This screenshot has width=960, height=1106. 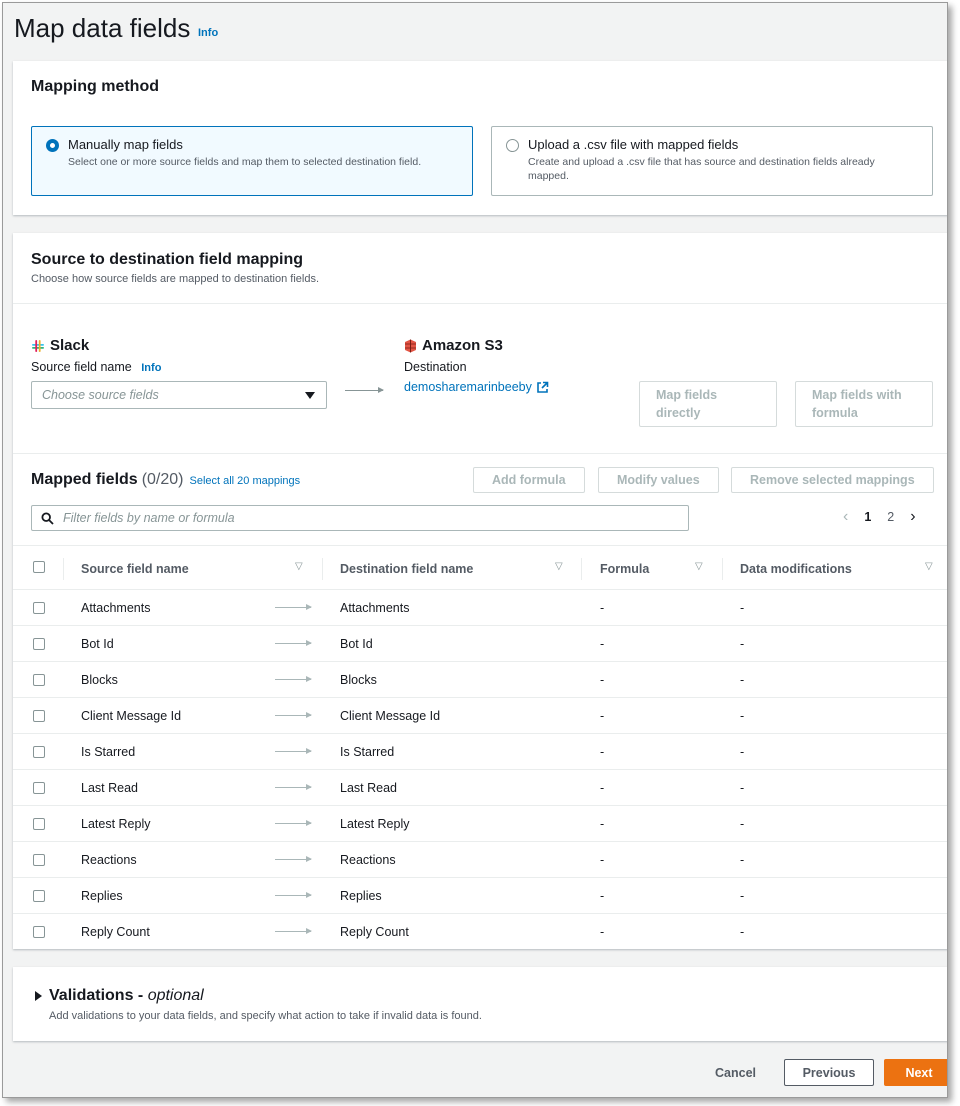 What do you see at coordinates (38, 345) in the screenshot?
I see `slack-icon` at bounding box center [38, 345].